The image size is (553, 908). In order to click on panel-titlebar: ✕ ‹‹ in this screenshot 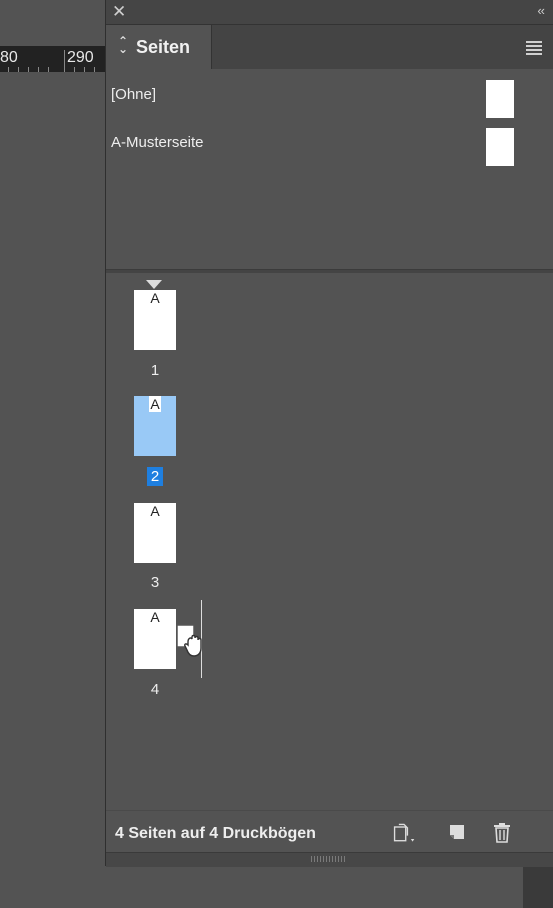, I will do `click(329, 12)`.